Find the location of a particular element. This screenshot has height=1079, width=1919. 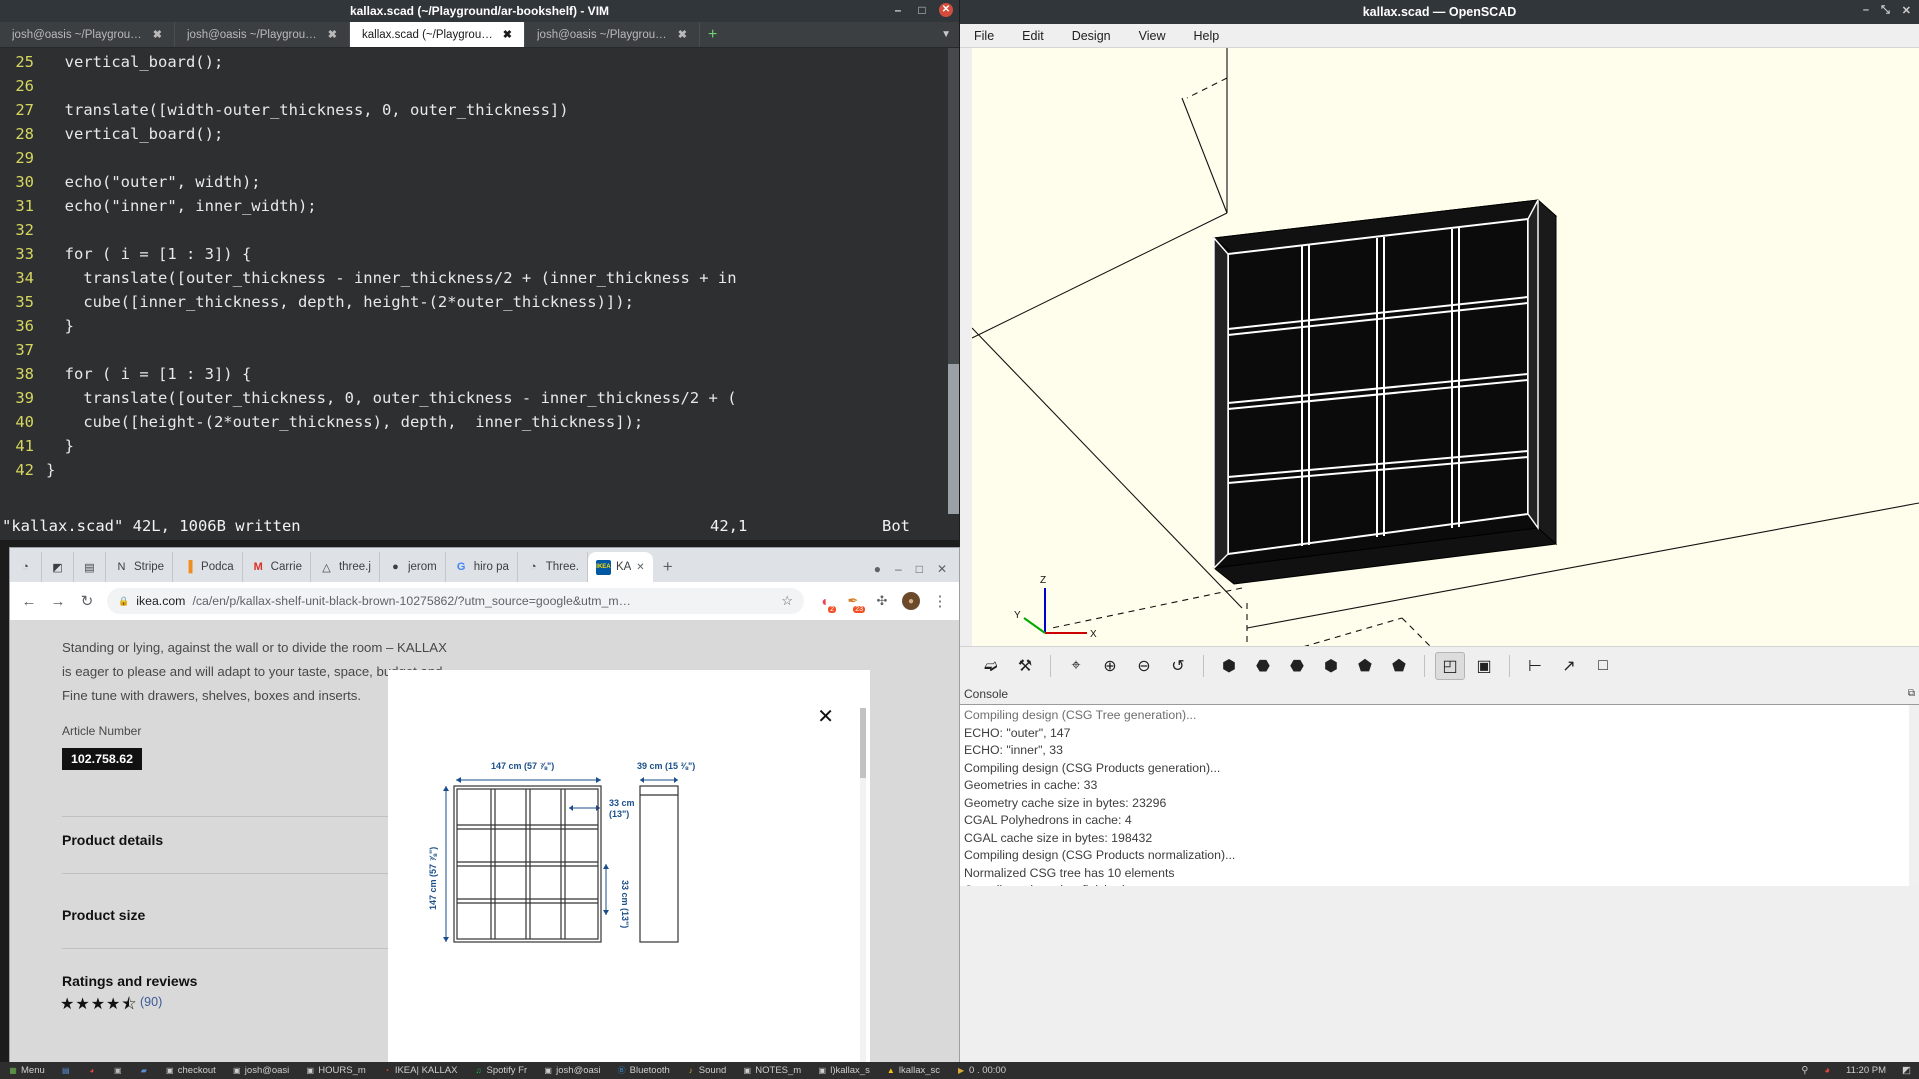

microphone-icon: ⚲ is located at coordinates (1804, 1070).